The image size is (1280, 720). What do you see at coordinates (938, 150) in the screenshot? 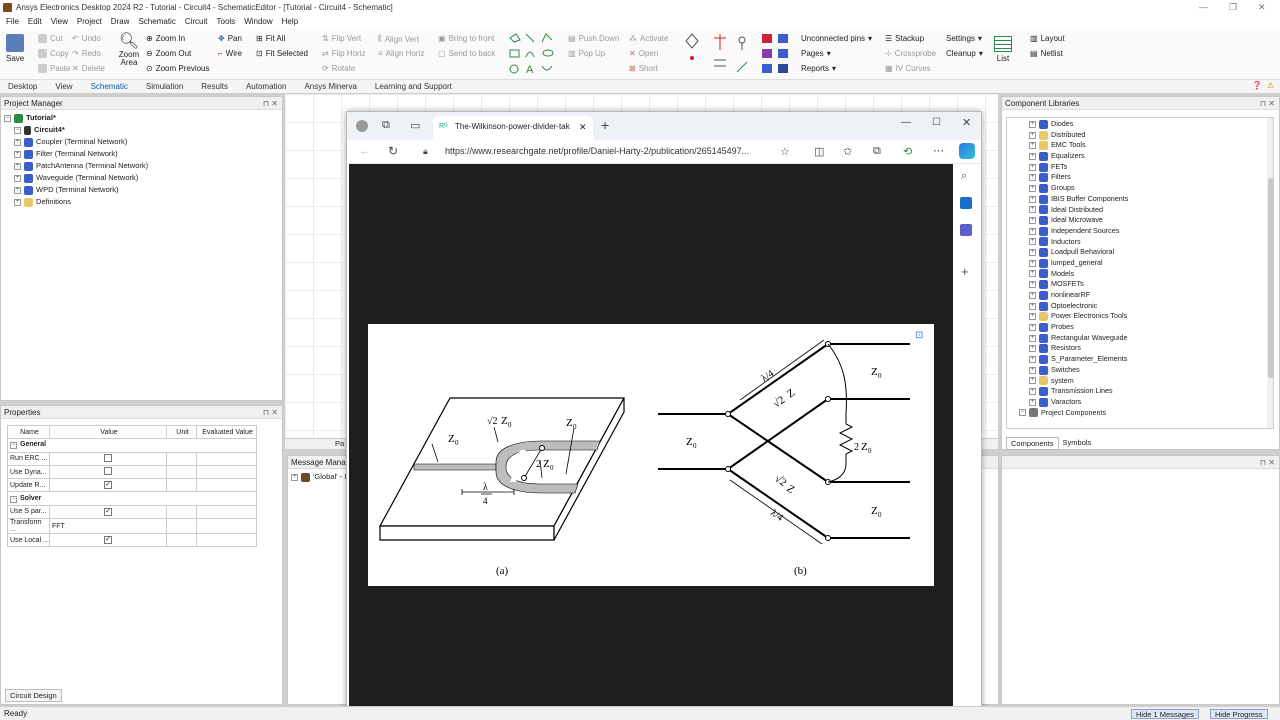
I see `more-menu-icon: ⋯` at bounding box center [938, 150].